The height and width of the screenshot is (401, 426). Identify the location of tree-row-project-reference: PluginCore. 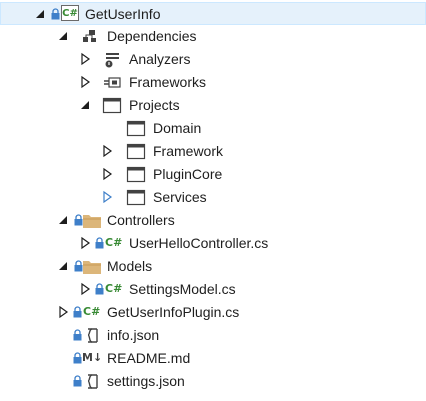
(213, 174).